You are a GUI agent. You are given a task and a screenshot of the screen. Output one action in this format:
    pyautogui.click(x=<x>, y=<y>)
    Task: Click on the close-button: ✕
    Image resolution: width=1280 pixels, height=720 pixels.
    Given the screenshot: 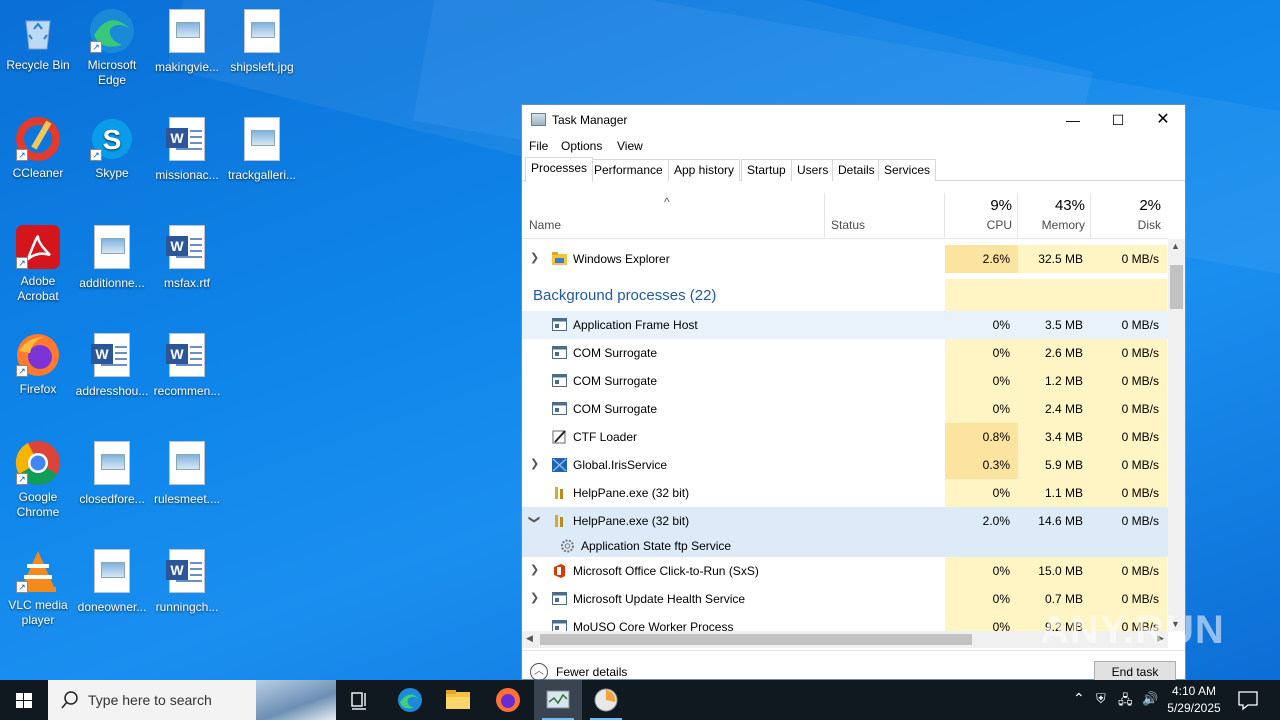 What is the action you would take?
    pyautogui.click(x=1163, y=120)
    